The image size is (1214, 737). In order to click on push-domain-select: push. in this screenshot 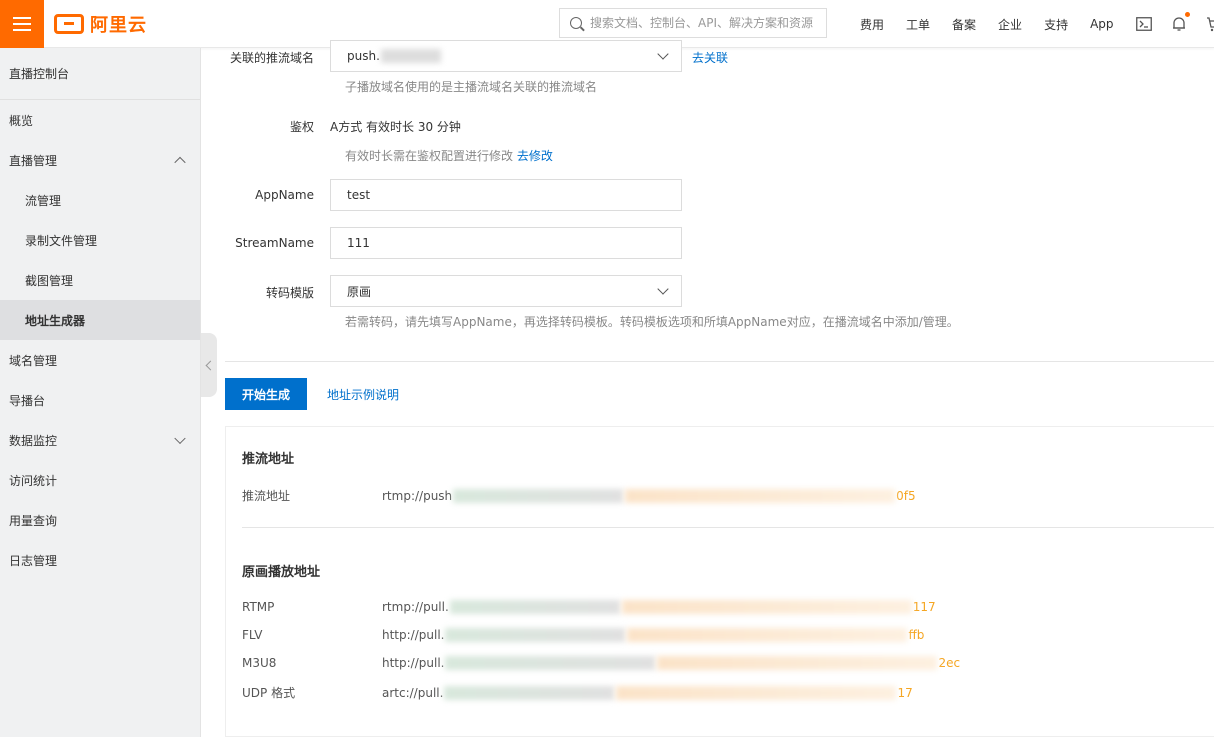, I will do `click(506, 56)`.